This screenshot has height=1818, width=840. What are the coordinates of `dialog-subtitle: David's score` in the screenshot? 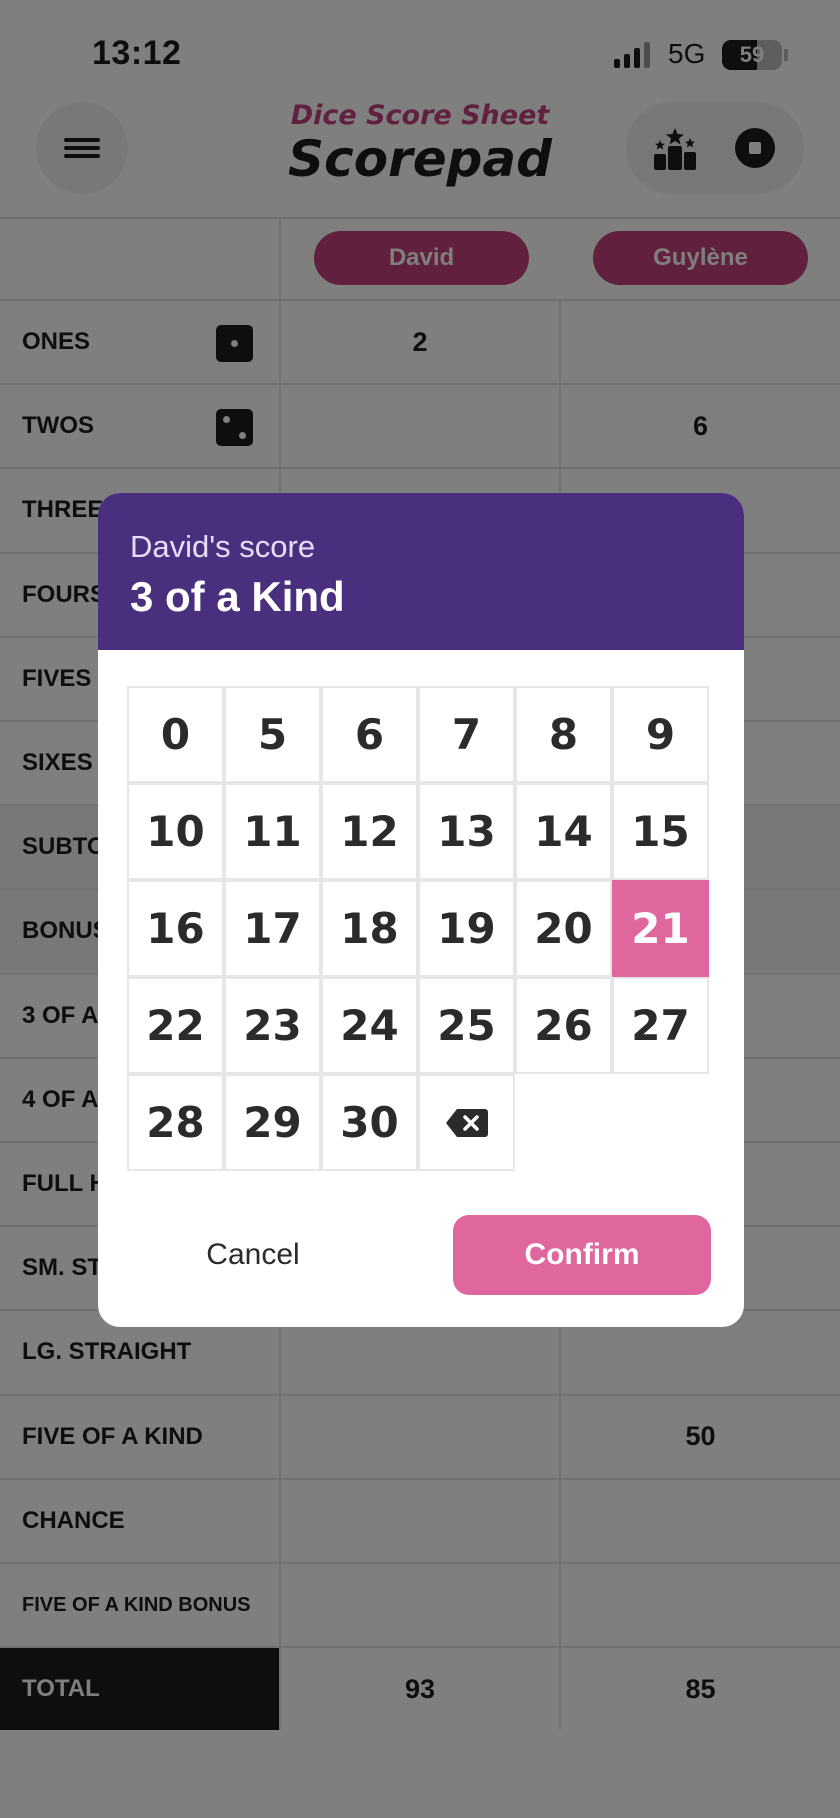 It's located at (223, 546).